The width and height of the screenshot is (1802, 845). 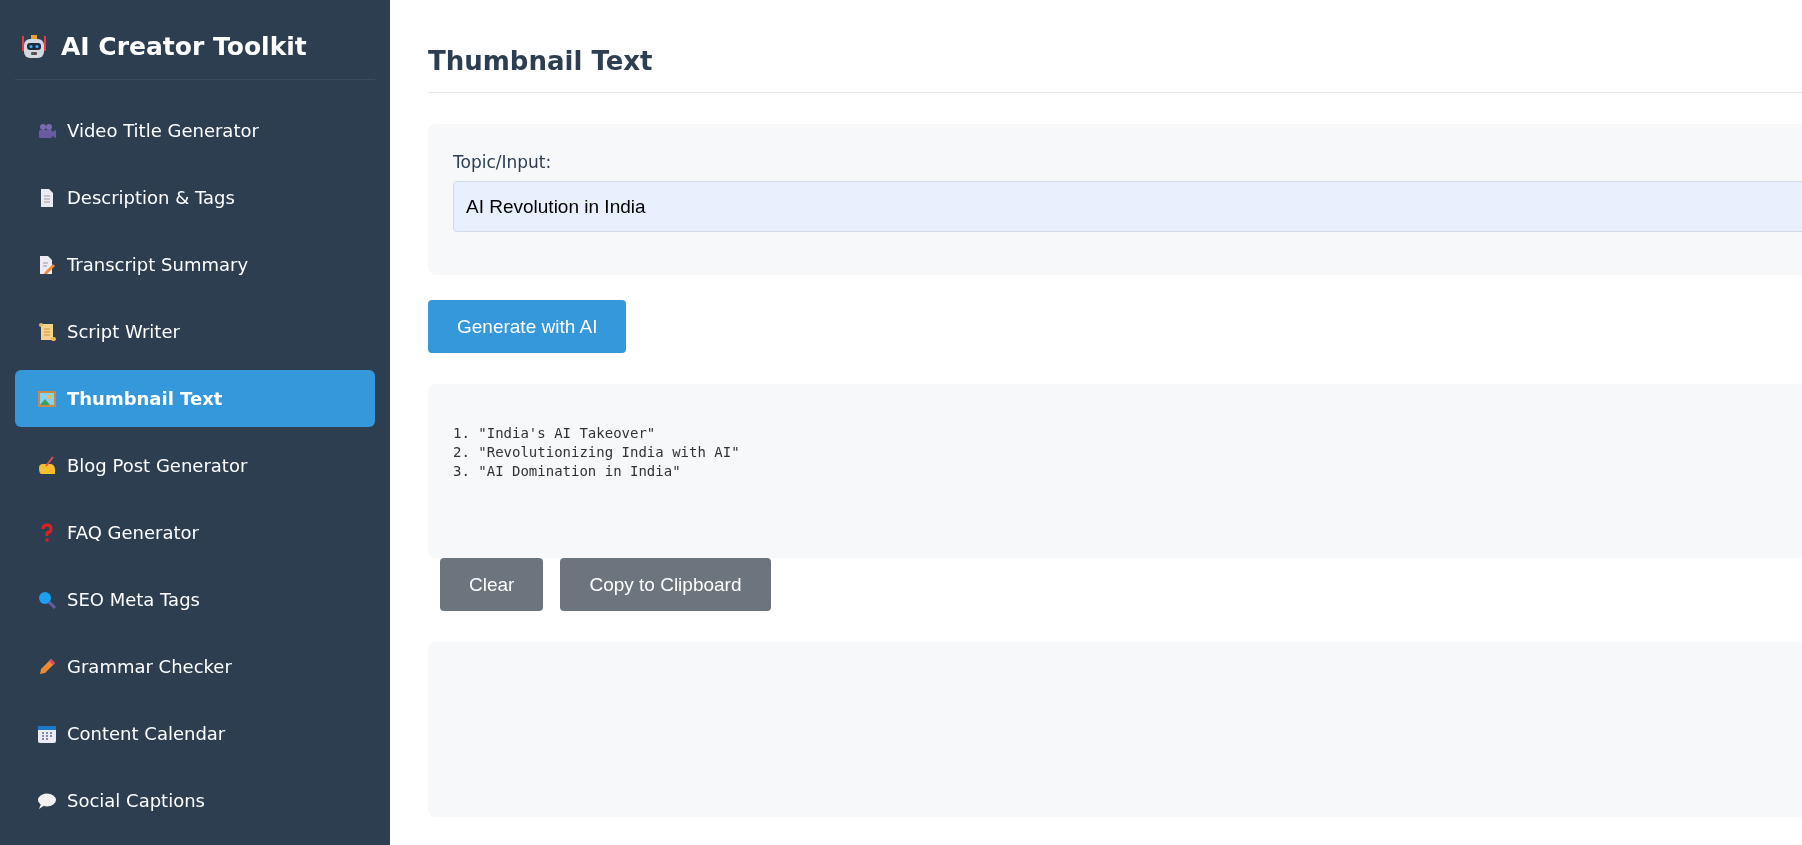 What do you see at coordinates (492, 584) in the screenshot?
I see `clear-button: Clear` at bounding box center [492, 584].